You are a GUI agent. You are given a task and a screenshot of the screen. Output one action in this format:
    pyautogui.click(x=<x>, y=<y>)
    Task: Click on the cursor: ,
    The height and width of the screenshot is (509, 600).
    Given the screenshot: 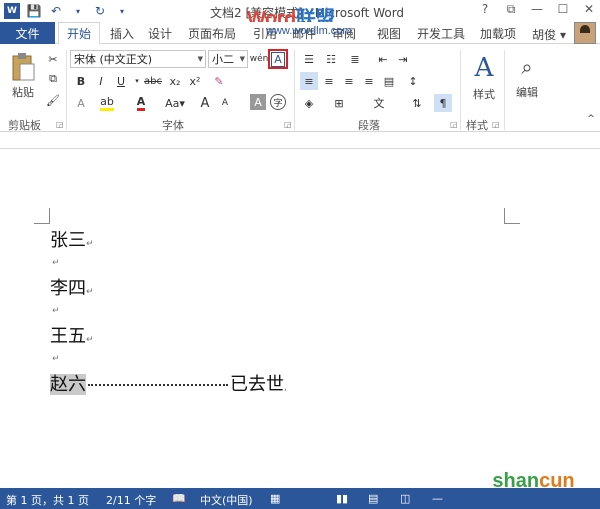 What is the action you would take?
    pyautogui.click(x=285, y=388)
    